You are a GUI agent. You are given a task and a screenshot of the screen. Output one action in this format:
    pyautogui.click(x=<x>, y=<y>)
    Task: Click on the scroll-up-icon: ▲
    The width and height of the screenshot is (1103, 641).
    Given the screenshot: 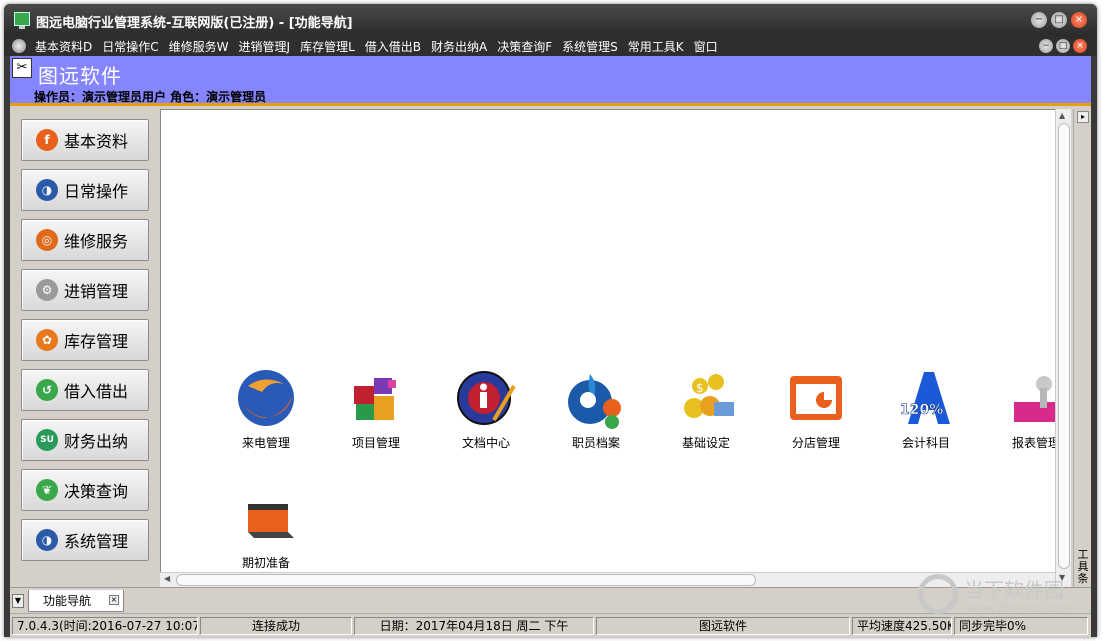 What is the action you would take?
    pyautogui.click(x=1062, y=115)
    